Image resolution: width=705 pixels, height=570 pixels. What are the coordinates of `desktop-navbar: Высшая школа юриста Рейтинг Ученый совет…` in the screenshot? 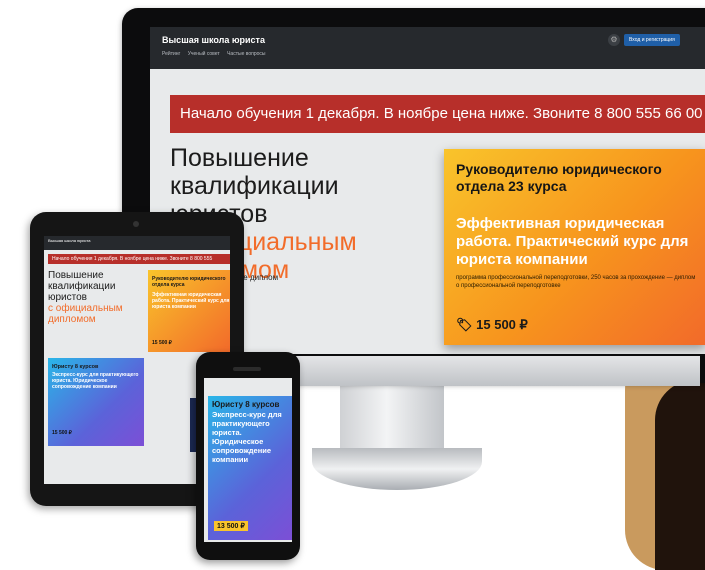 It's located at (427, 48).